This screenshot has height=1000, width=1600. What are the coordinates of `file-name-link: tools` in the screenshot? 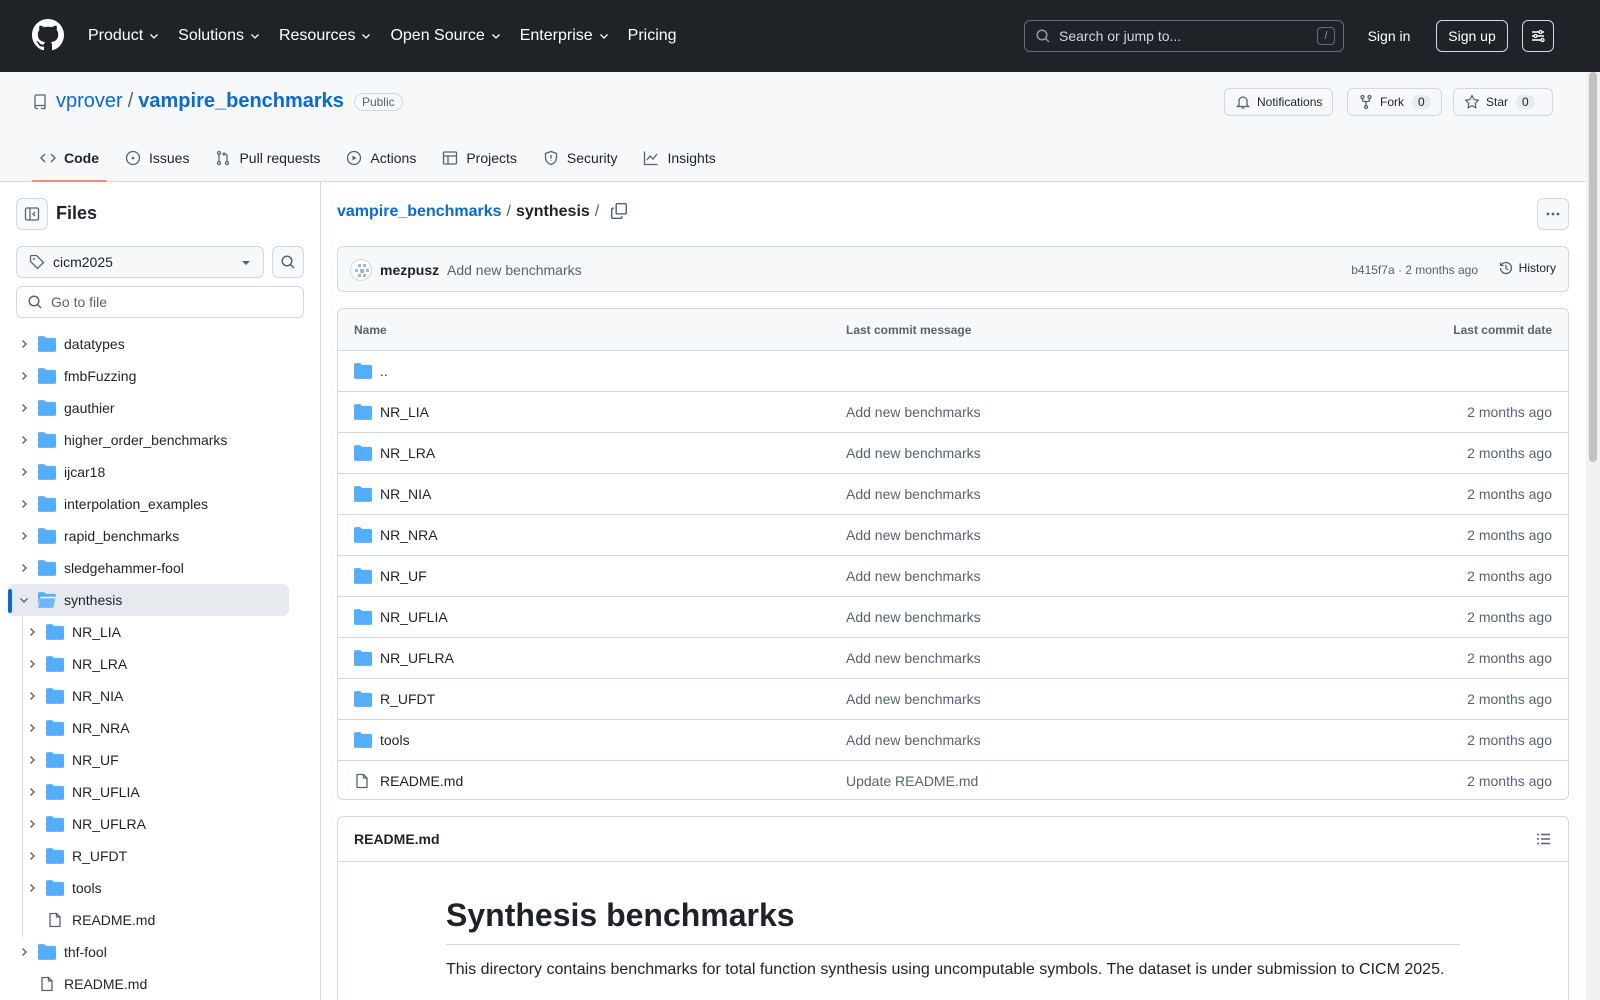 It's located at (395, 740).